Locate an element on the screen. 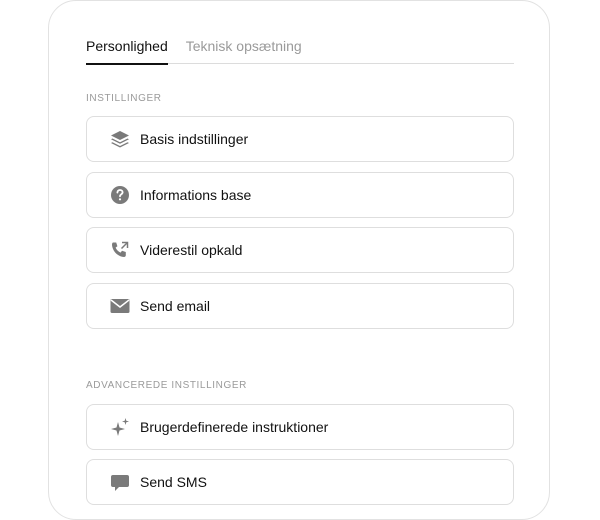 Image resolution: width=600 pixels, height=520 pixels. question-circle-icon is located at coordinates (120, 195).